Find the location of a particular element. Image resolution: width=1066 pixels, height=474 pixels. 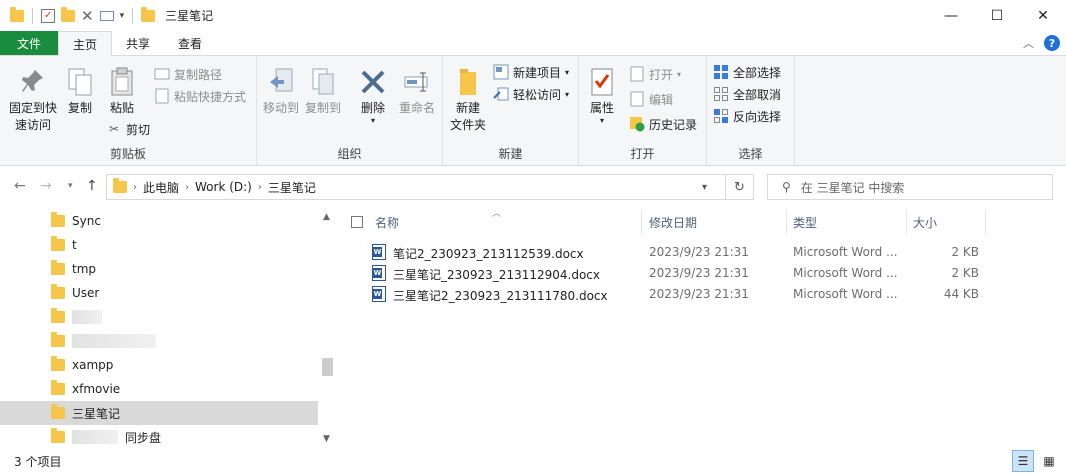

nav-item: Sync is located at coordinates (159, 221).